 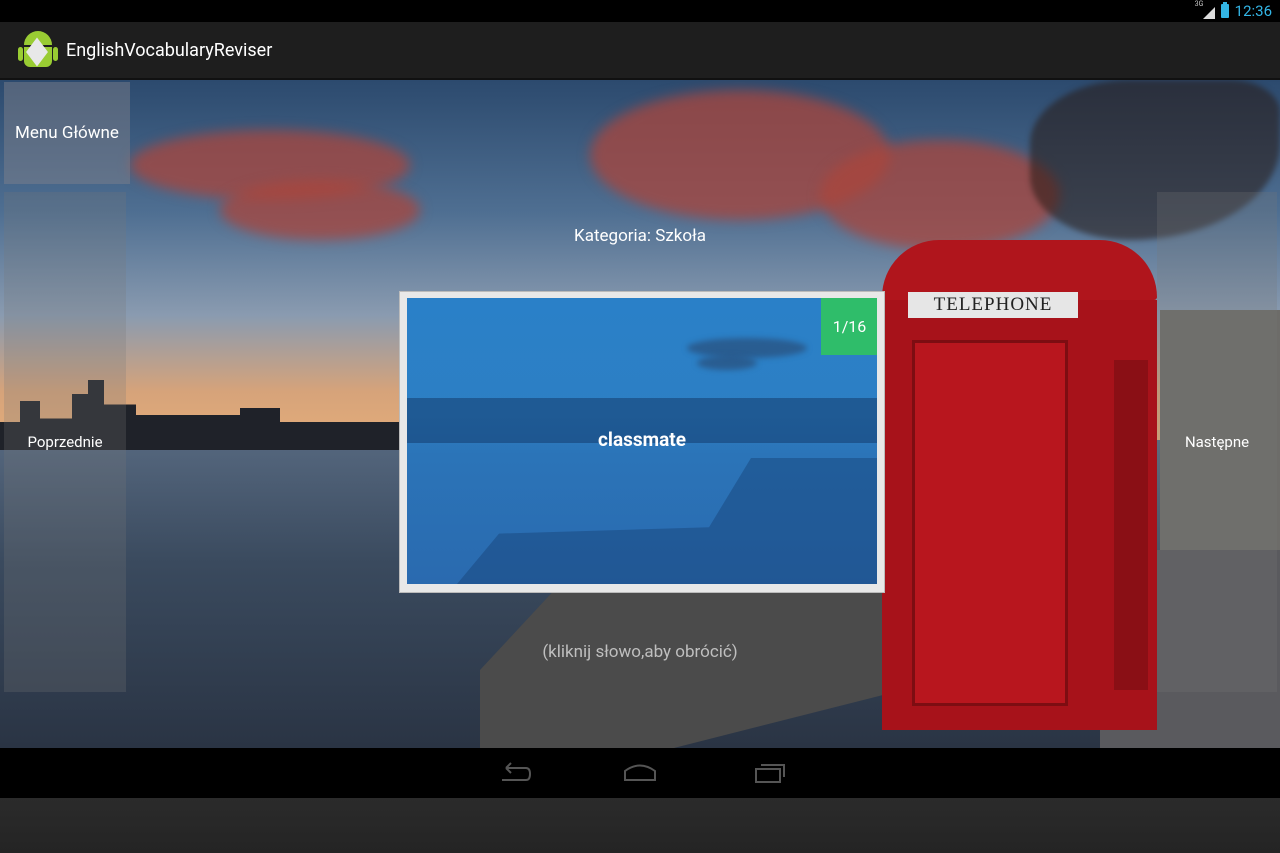 I want to click on app-title: EnglishVocabularyReviser, so click(x=169, y=50).